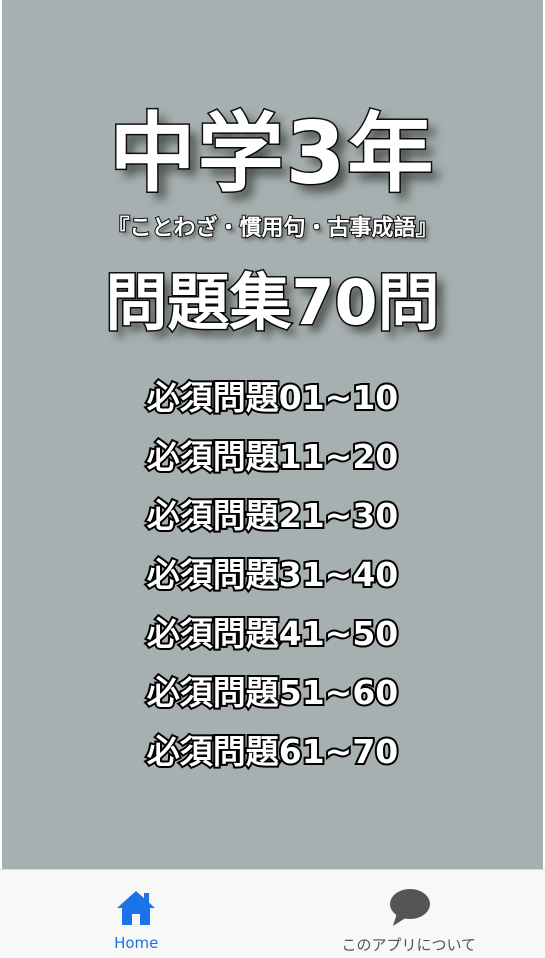 The height and width of the screenshot is (958, 545). Describe the element at coordinates (136, 908) in the screenshot. I see `home-icon` at that location.